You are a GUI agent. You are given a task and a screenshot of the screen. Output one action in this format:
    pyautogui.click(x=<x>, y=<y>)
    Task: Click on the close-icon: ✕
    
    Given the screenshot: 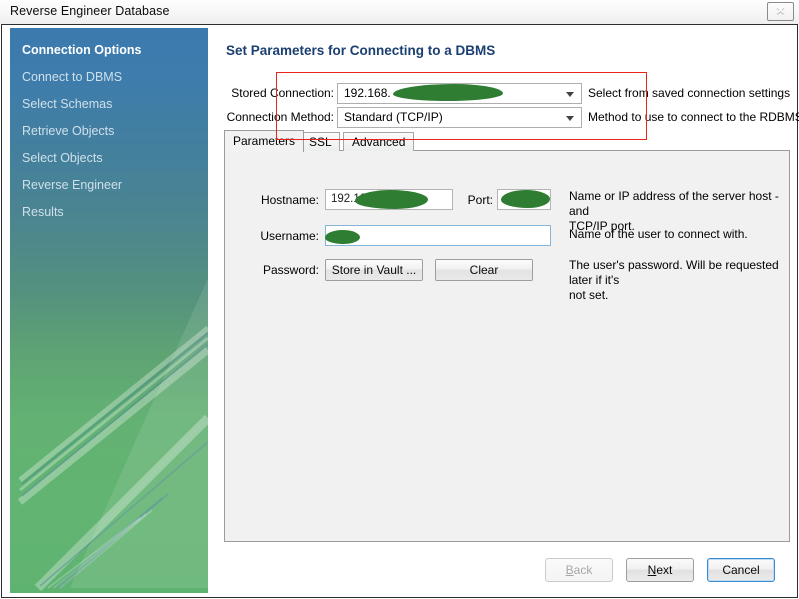 What is the action you would take?
    pyautogui.click(x=780, y=11)
    